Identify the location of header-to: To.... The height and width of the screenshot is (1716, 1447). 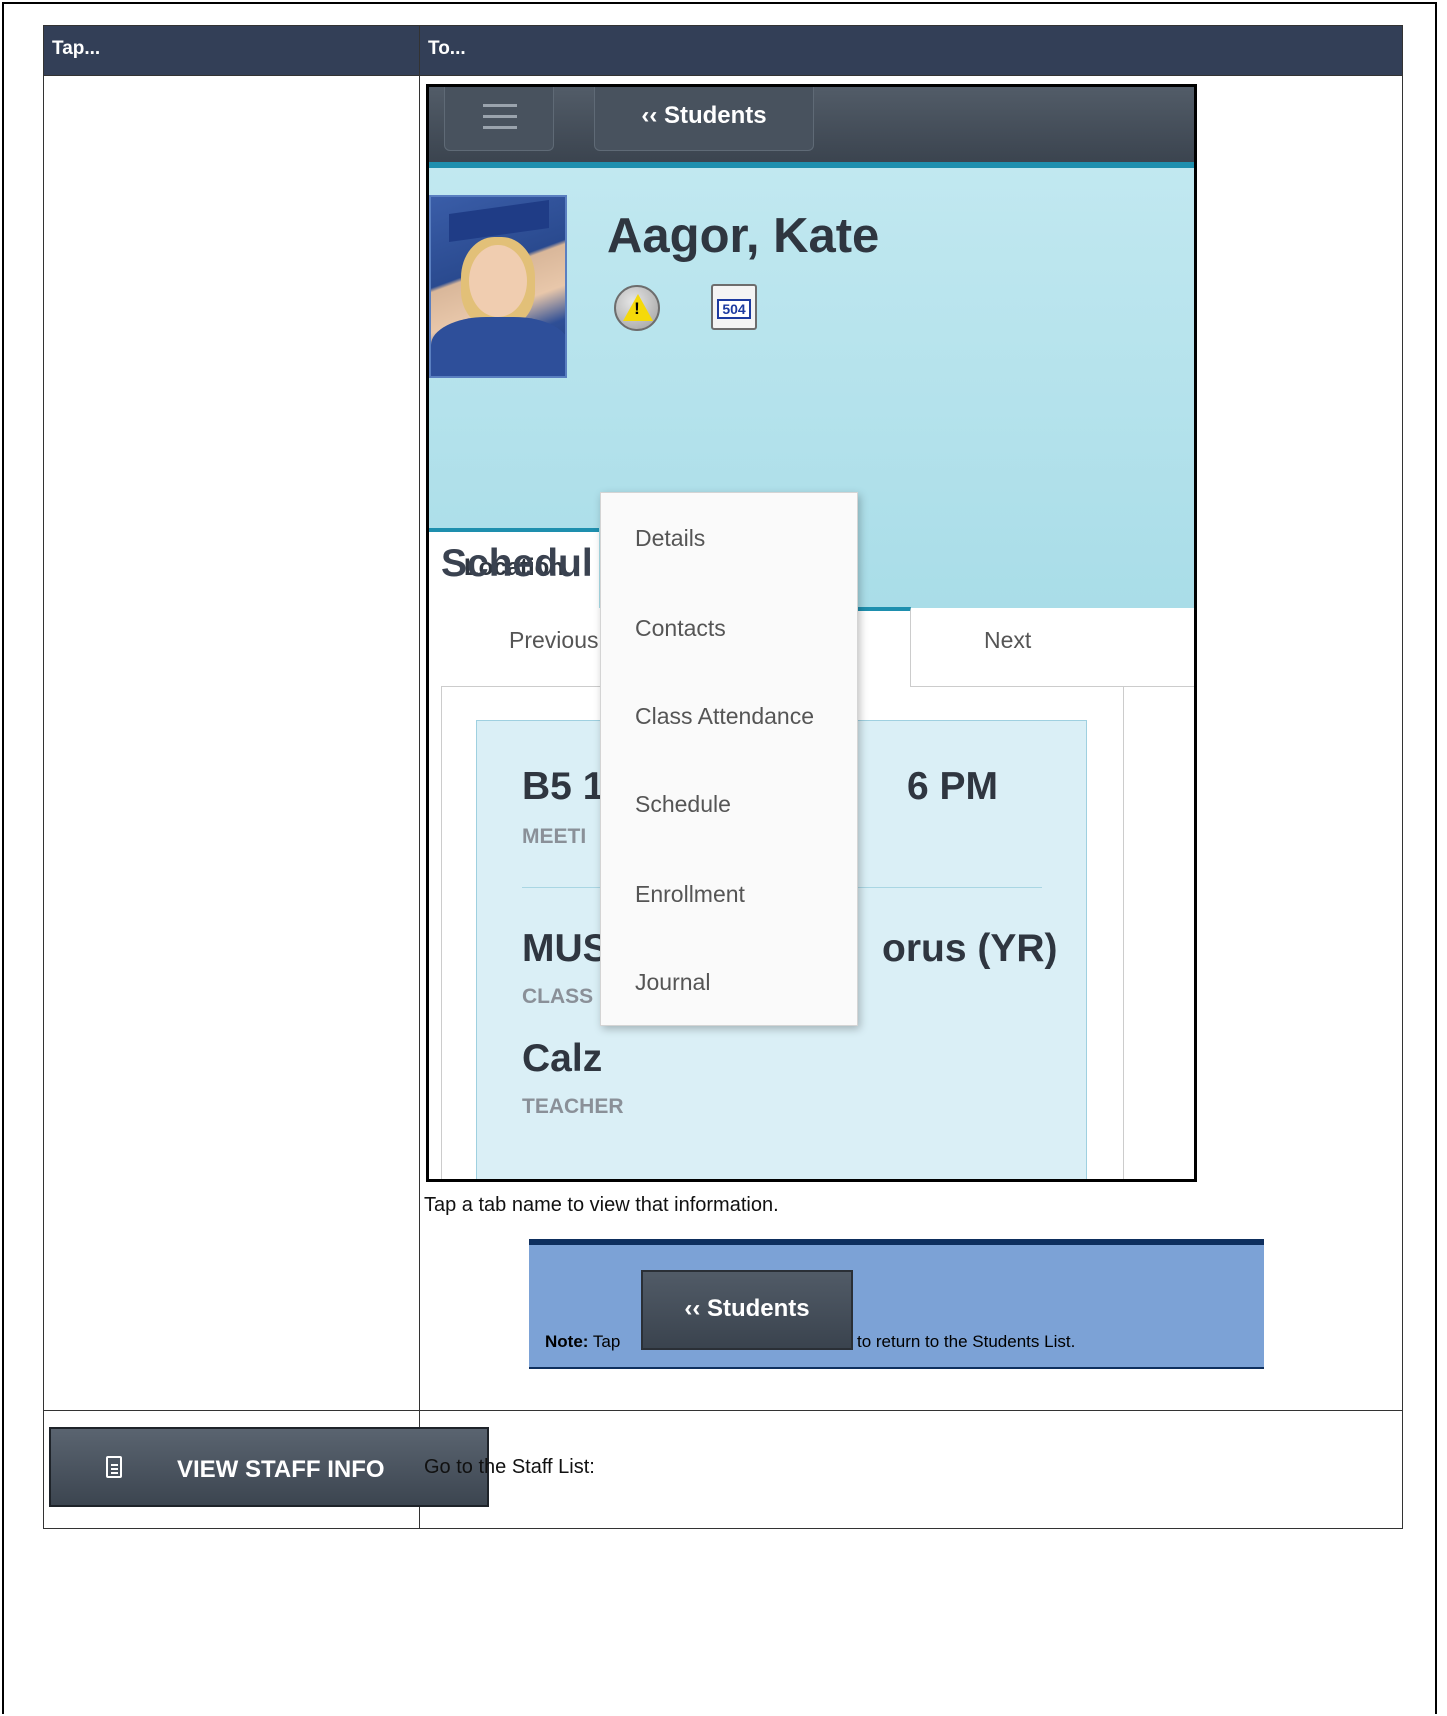
(911, 50).